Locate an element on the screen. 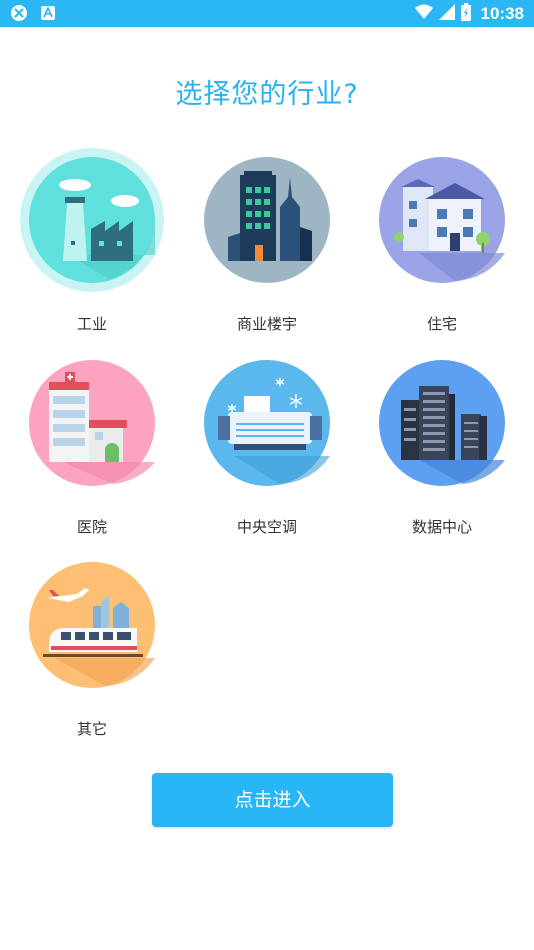 The image size is (534, 950). industry-item-other: 其它 is located at coordinates (92, 652).